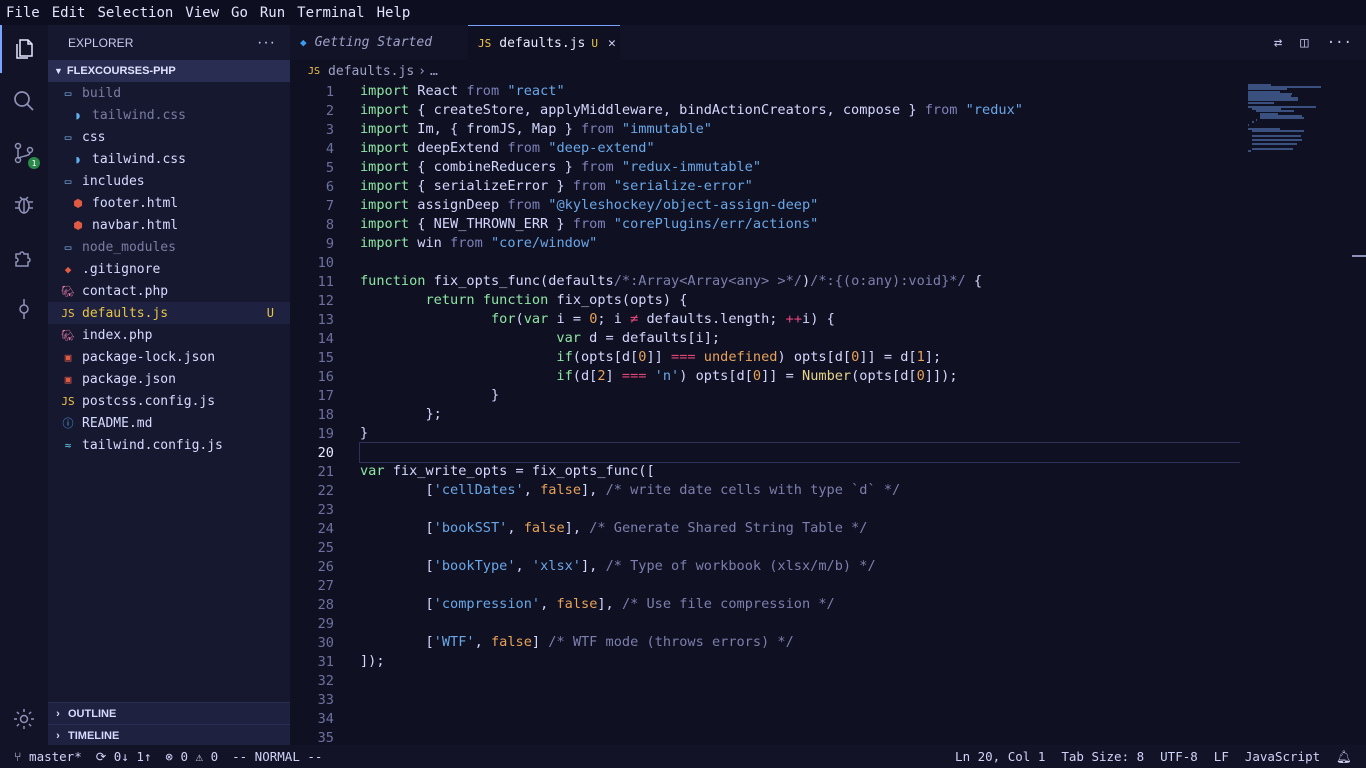 The image size is (1366, 768). What do you see at coordinates (169, 137) in the screenshot?
I see `tree-item: ▭ css` at bounding box center [169, 137].